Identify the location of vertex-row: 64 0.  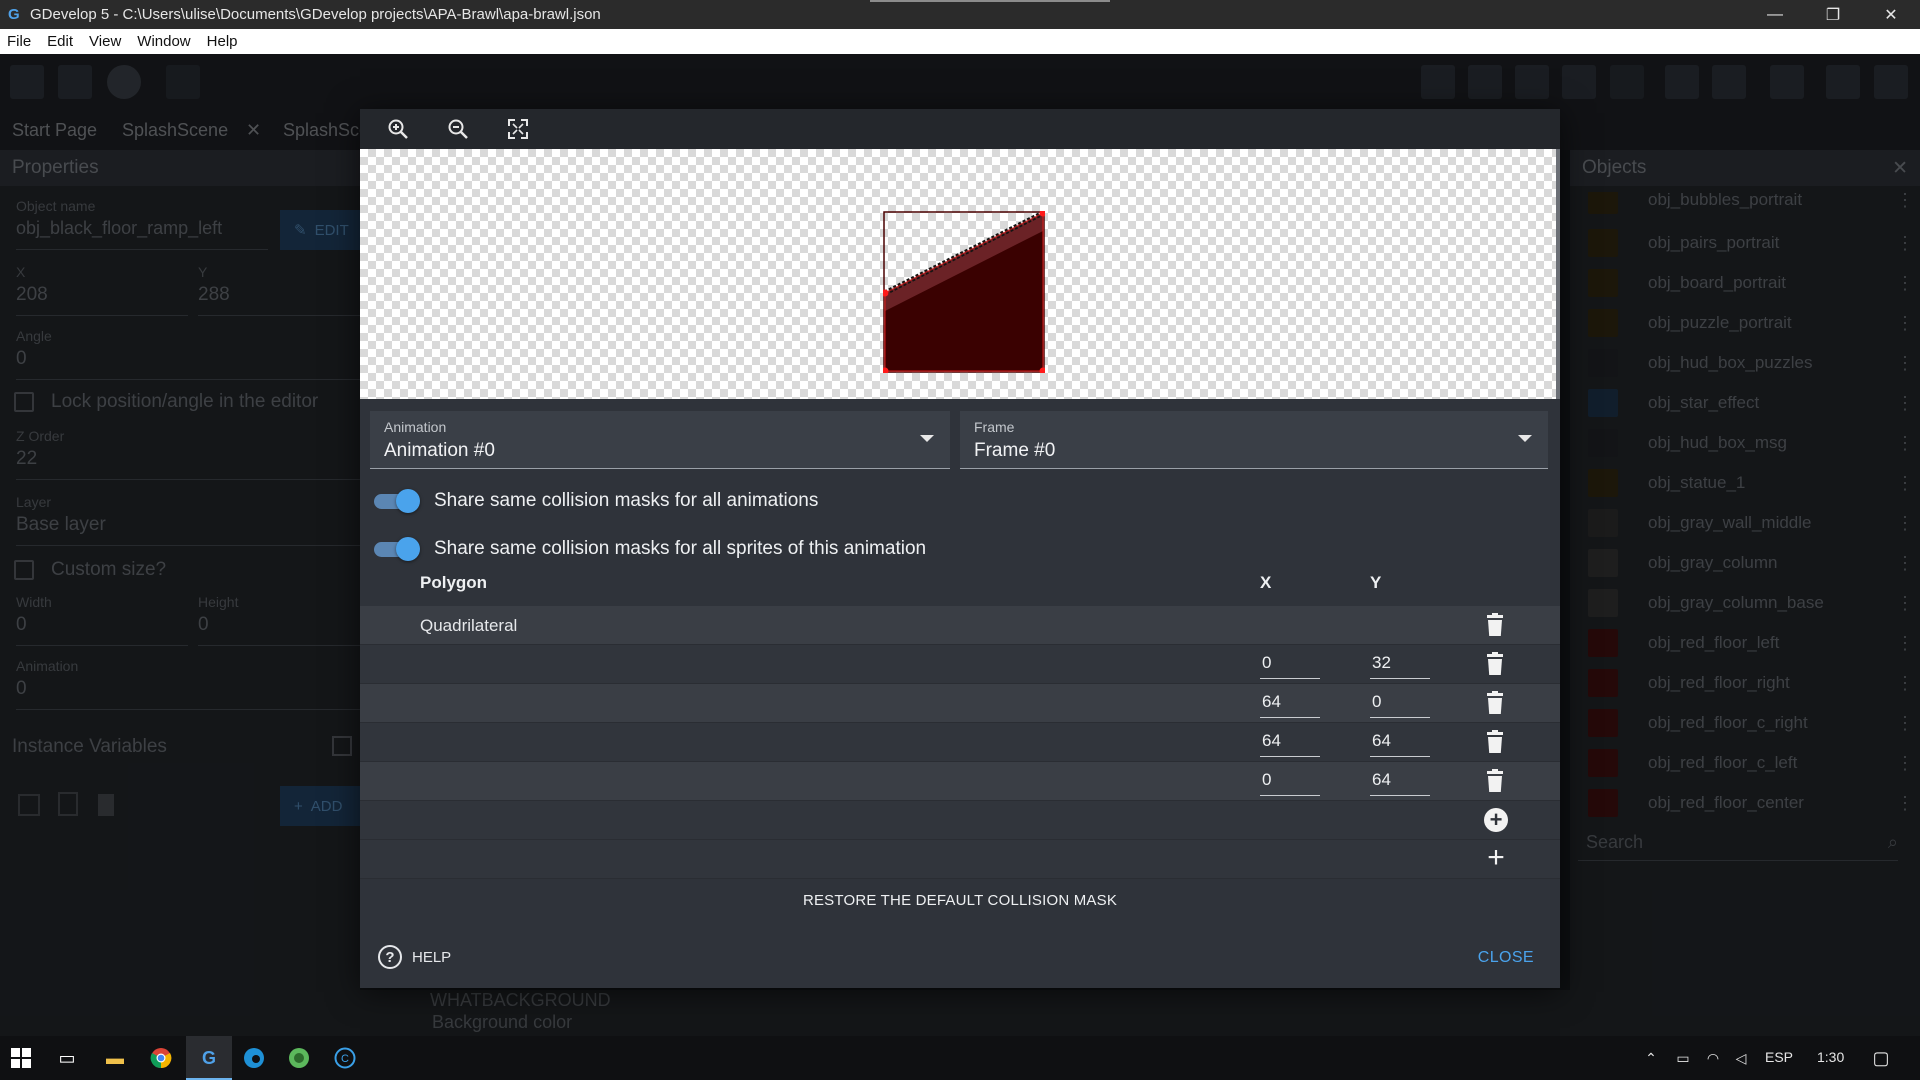
(960, 703).